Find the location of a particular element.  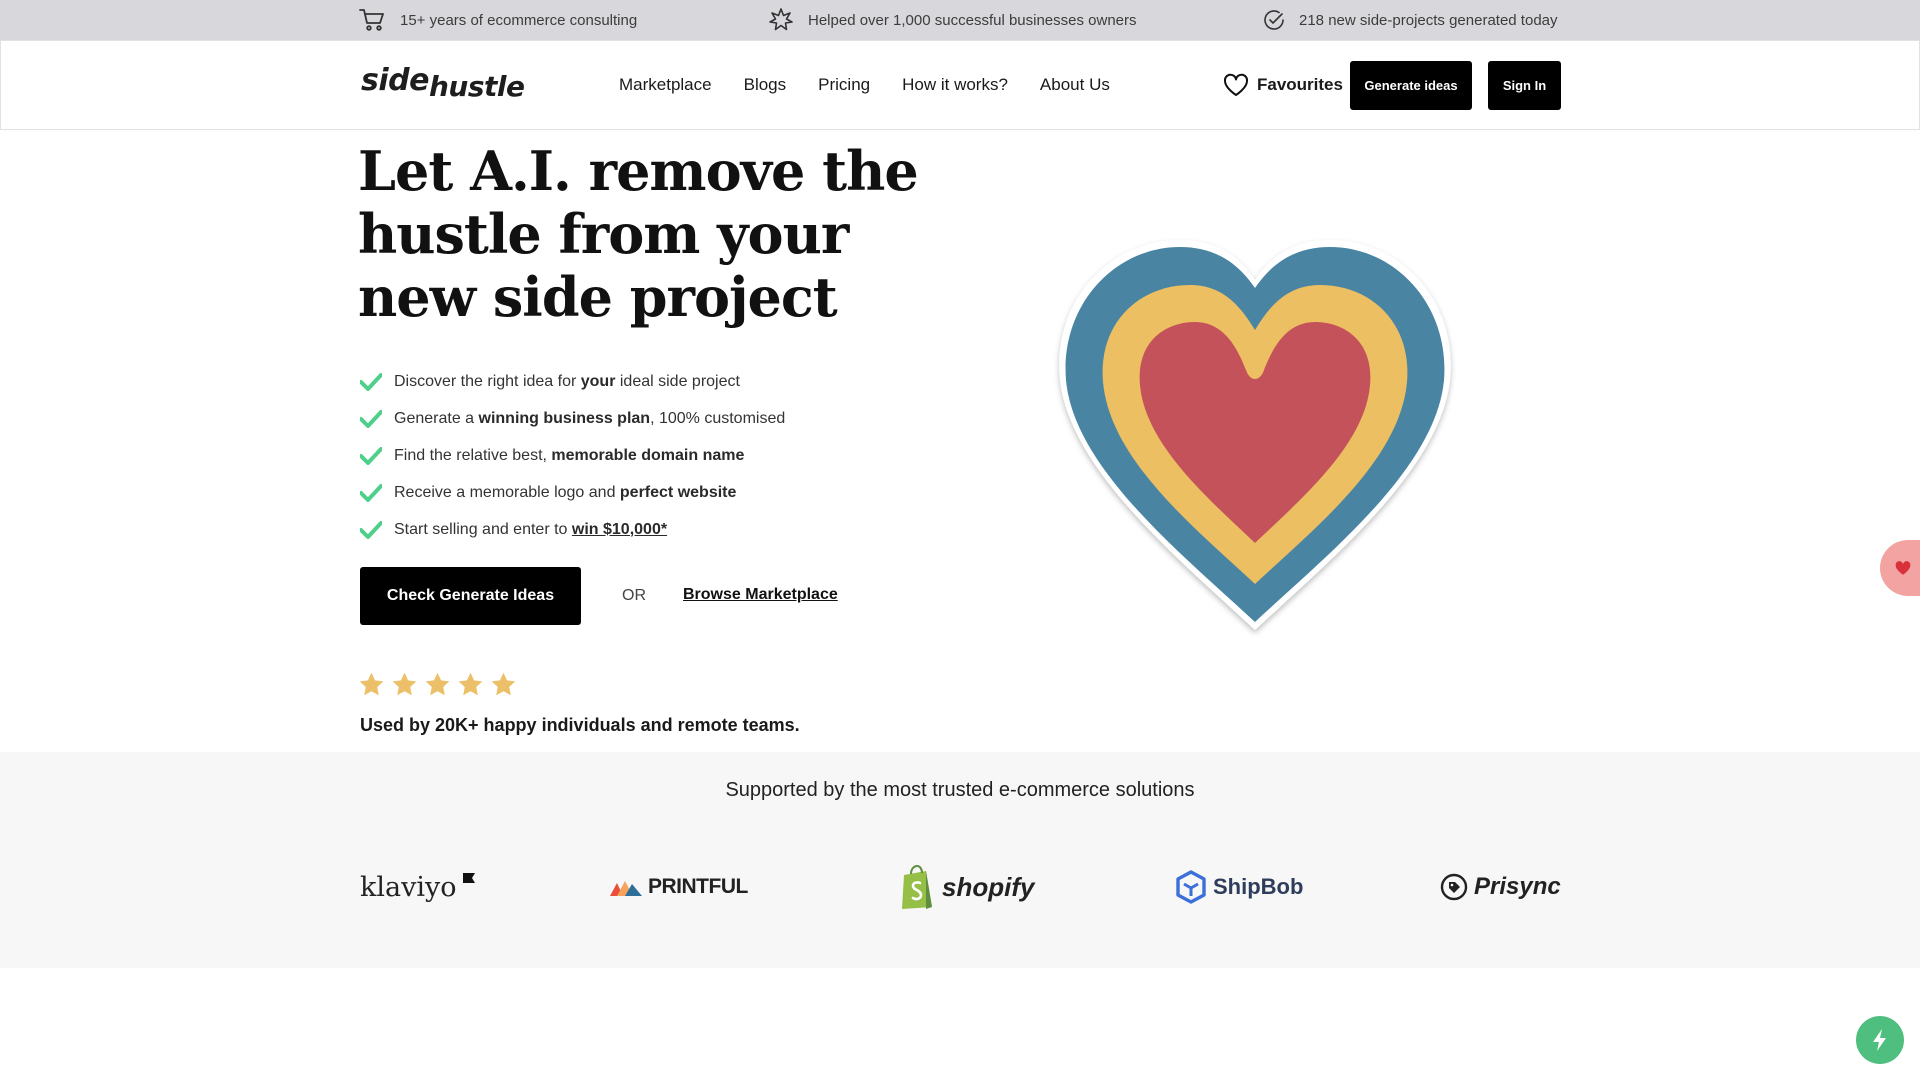

or-divider-text: OR is located at coordinates (634, 595).